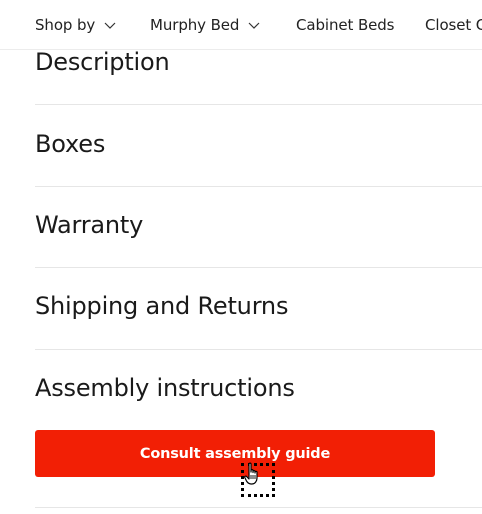 This screenshot has height=514, width=482. Describe the element at coordinates (195, 25) in the screenshot. I see `nav-item-label: Murphy Bed` at that location.